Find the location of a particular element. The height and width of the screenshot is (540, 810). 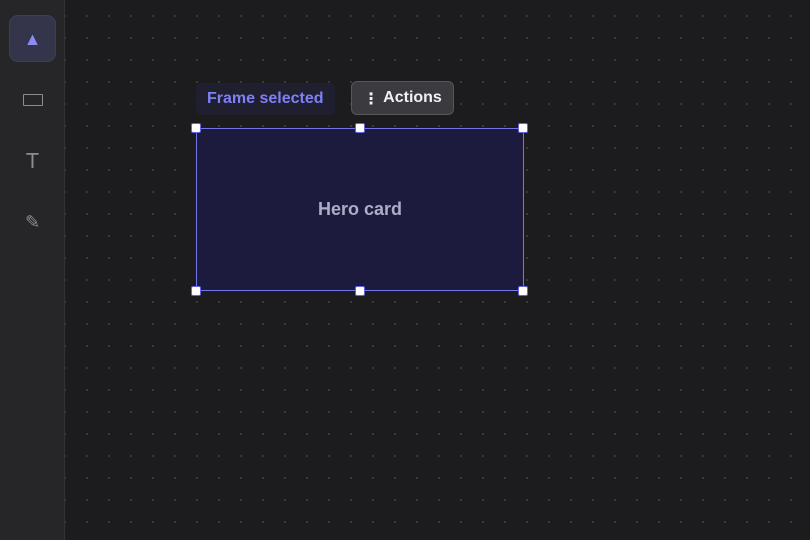

select-tool-button: ▲ is located at coordinates (32, 38).